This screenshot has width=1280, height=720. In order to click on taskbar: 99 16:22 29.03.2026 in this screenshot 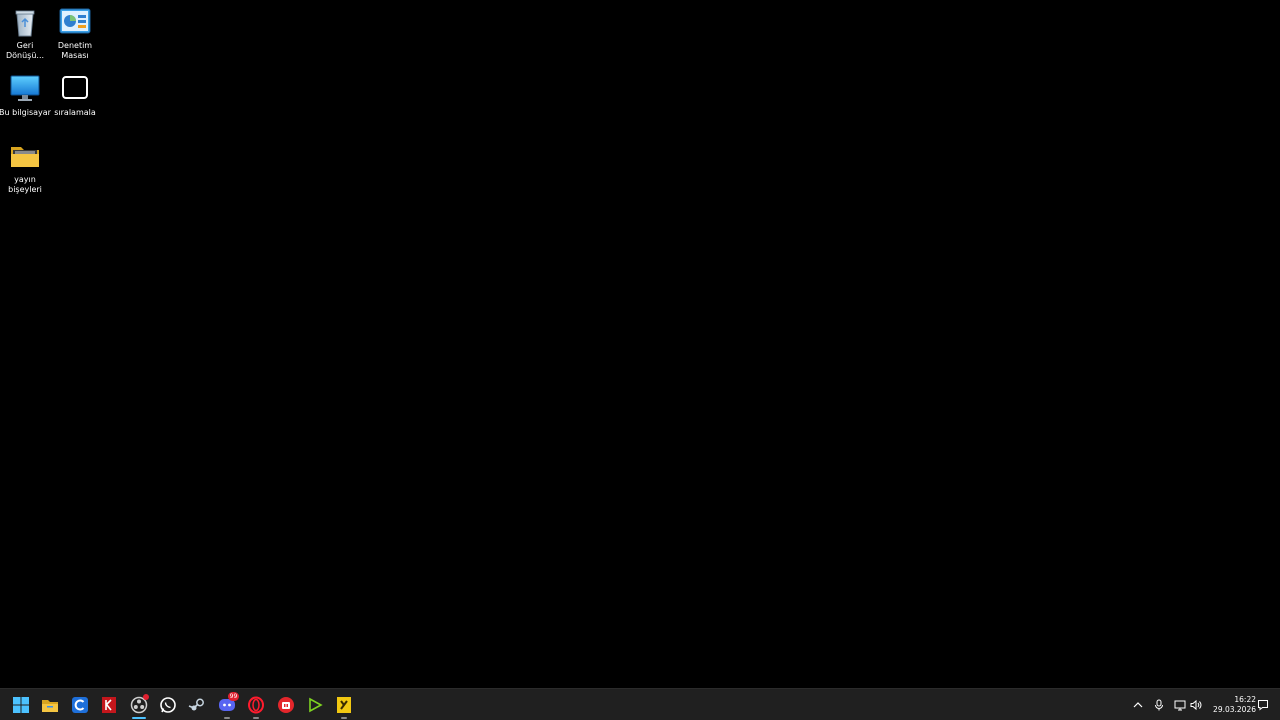, I will do `click(640, 704)`.